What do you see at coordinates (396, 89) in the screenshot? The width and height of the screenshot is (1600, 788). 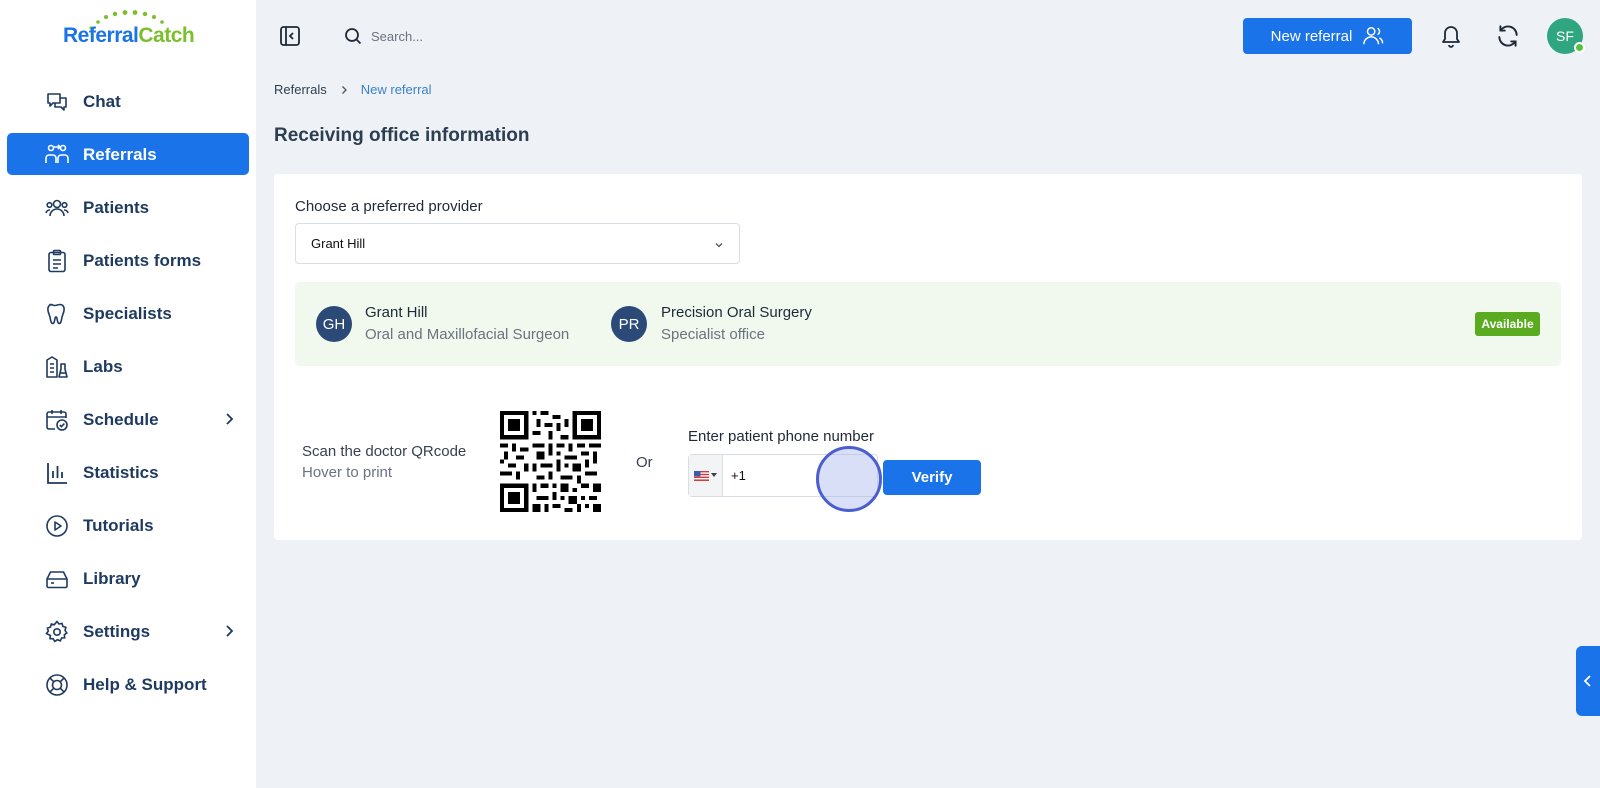 I see `breadcrumb-new-referral: New referral` at bounding box center [396, 89].